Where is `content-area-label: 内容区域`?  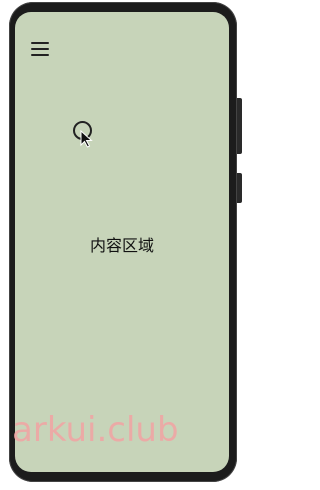 content-area-label: 内容区域 is located at coordinates (121, 245).